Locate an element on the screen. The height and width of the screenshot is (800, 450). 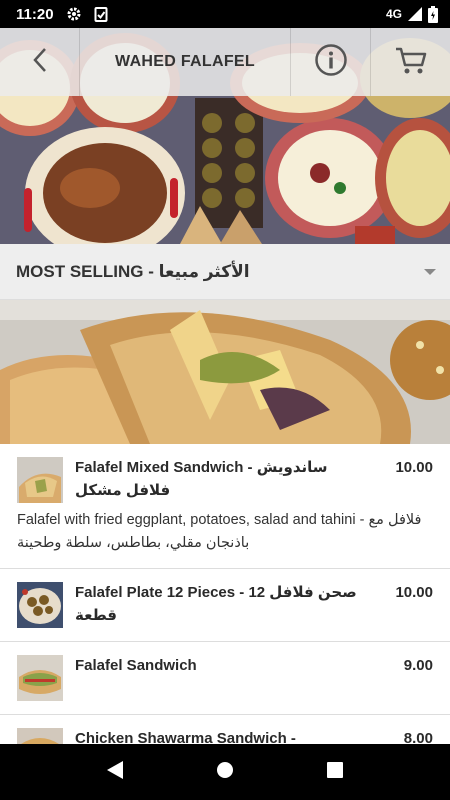
back-triangle-icon is located at coordinates (115, 772).